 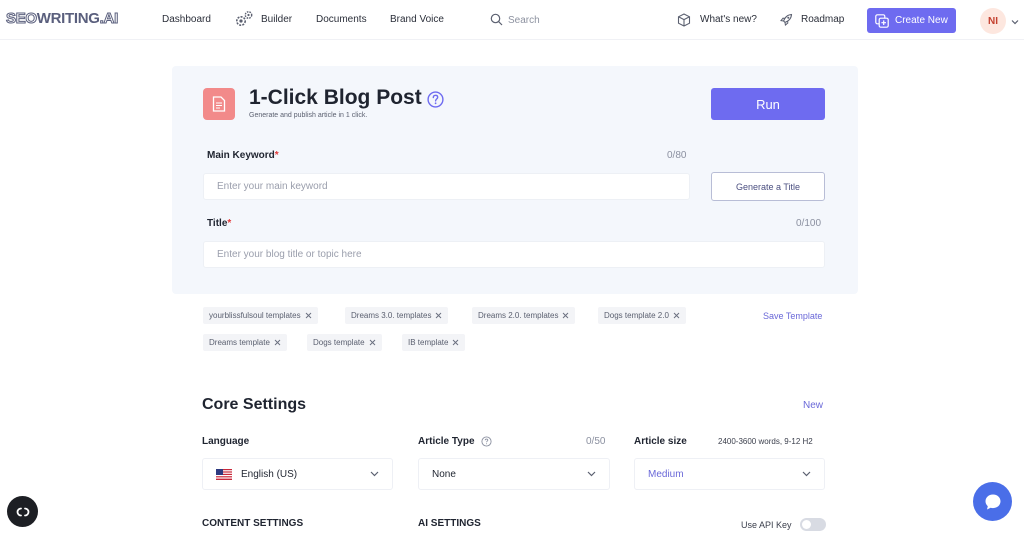 What do you see at coordinates (435, 99) in the screenshot?
I see `help-icon` at bounding box center [435, 99].